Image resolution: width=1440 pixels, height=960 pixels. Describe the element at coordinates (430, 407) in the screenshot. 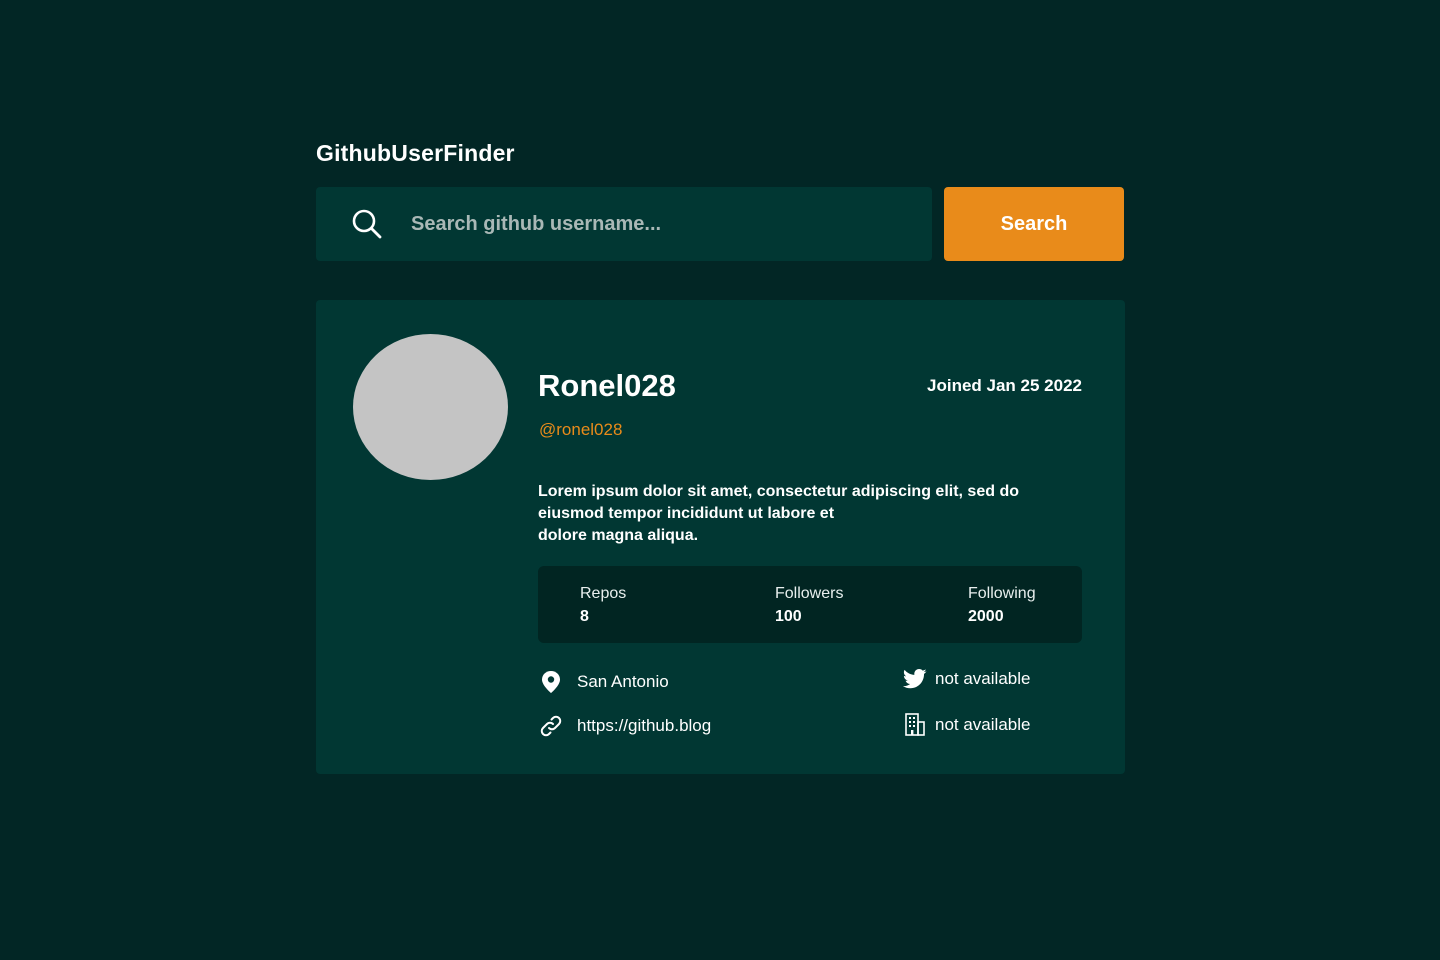

I see `avatar` at that location.